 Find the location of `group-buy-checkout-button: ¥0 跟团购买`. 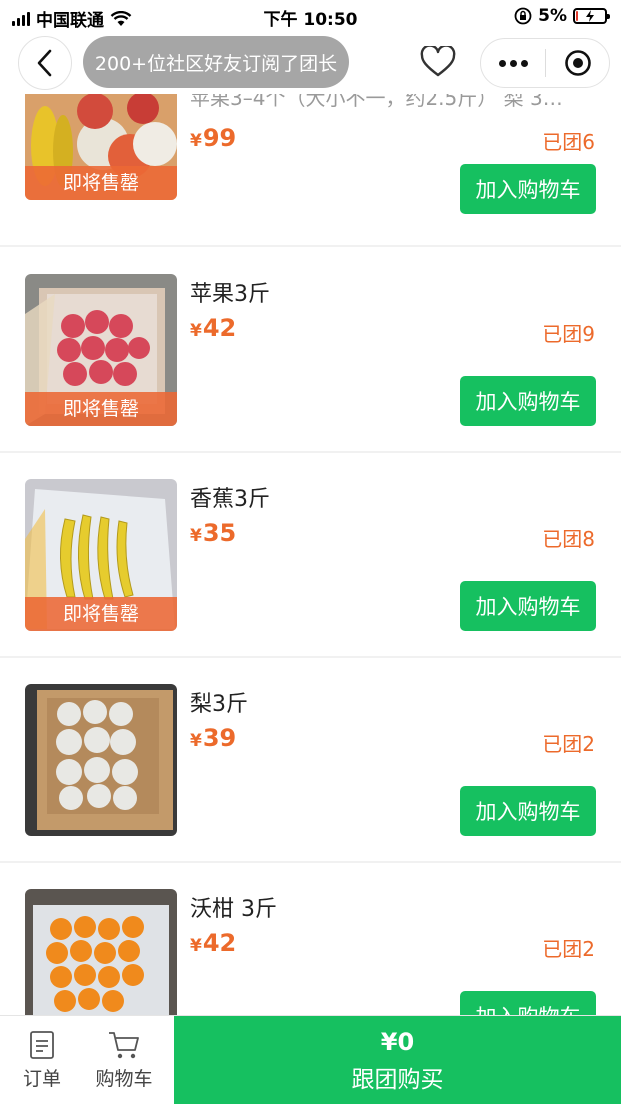

group-buy-checkout-button: ¥0 跟团购买 is located at coordinates (397, 1060).